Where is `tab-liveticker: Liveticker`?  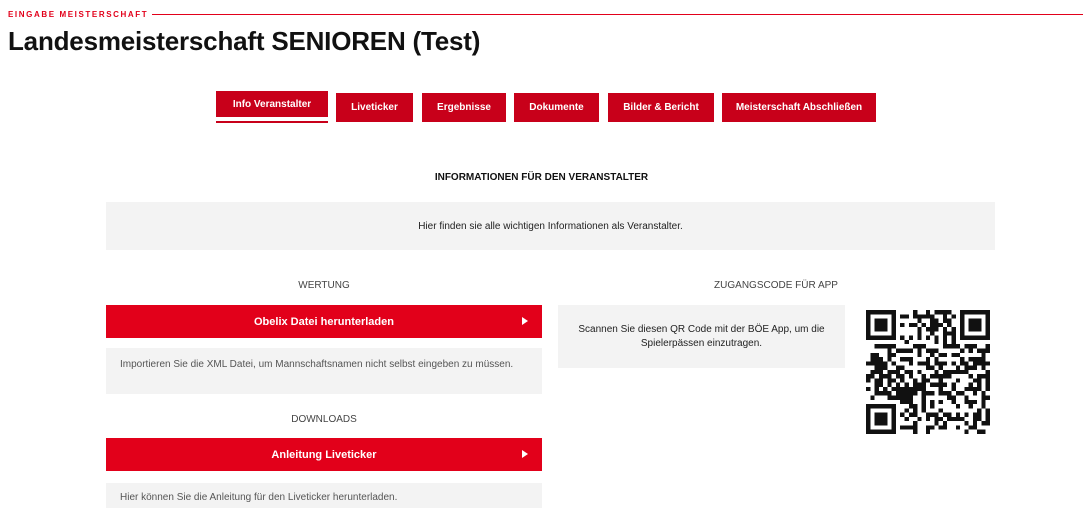
tab-liveticker: Liveticker is located at coordinates (374, 107).